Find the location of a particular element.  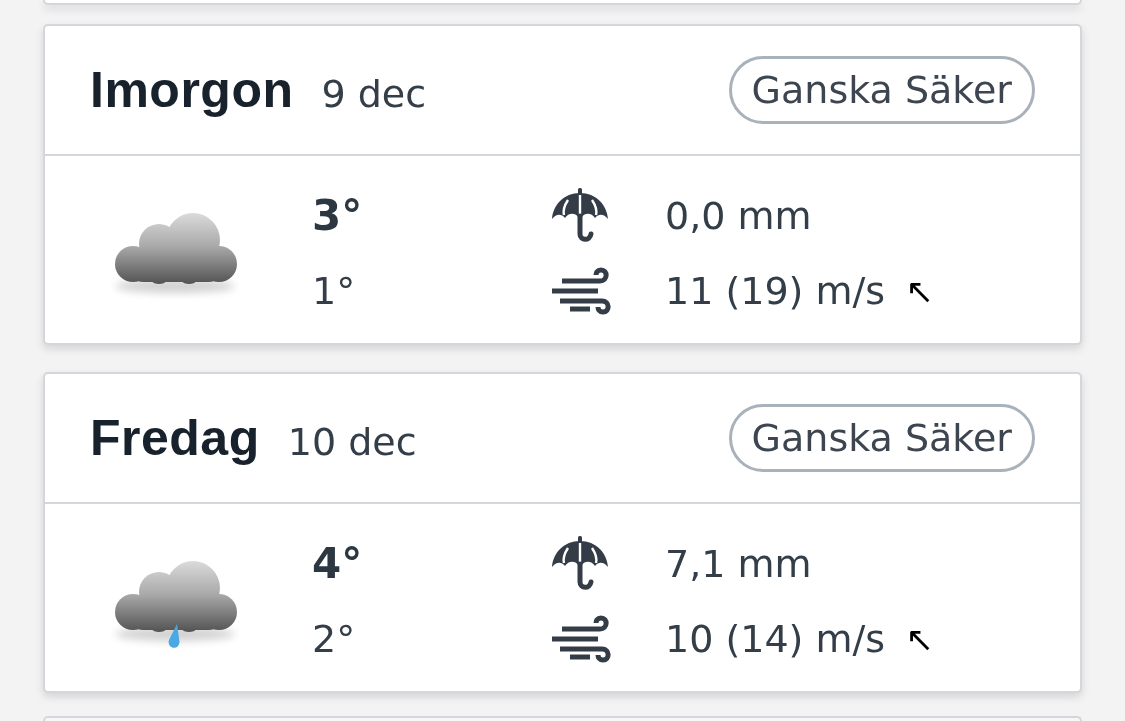

precipitation-value: 7,1 mm is located at coordinates (738, 563).